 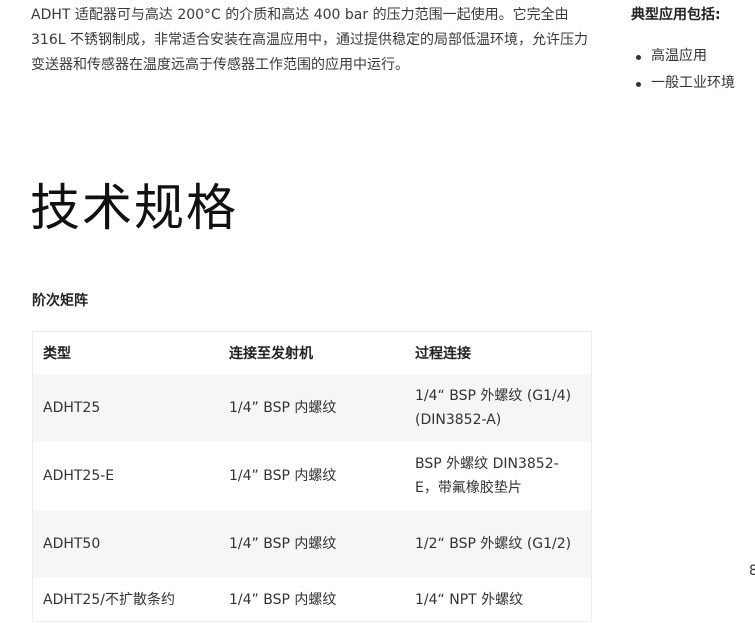 I want to click on cell-type: ADHT50, so click(x=125, y=544).